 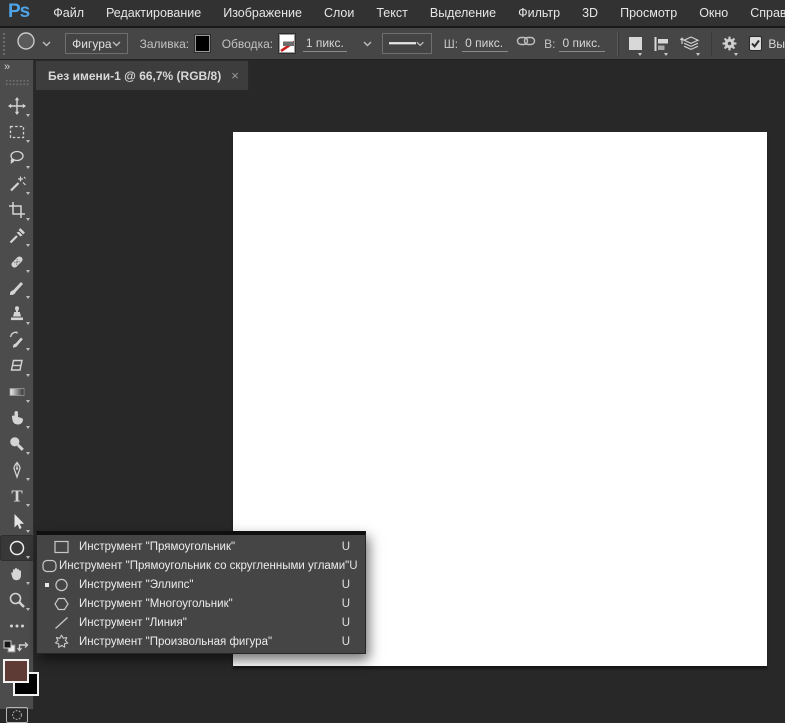 I want to click on menu-window: Окно, so click(x=713, y=13).